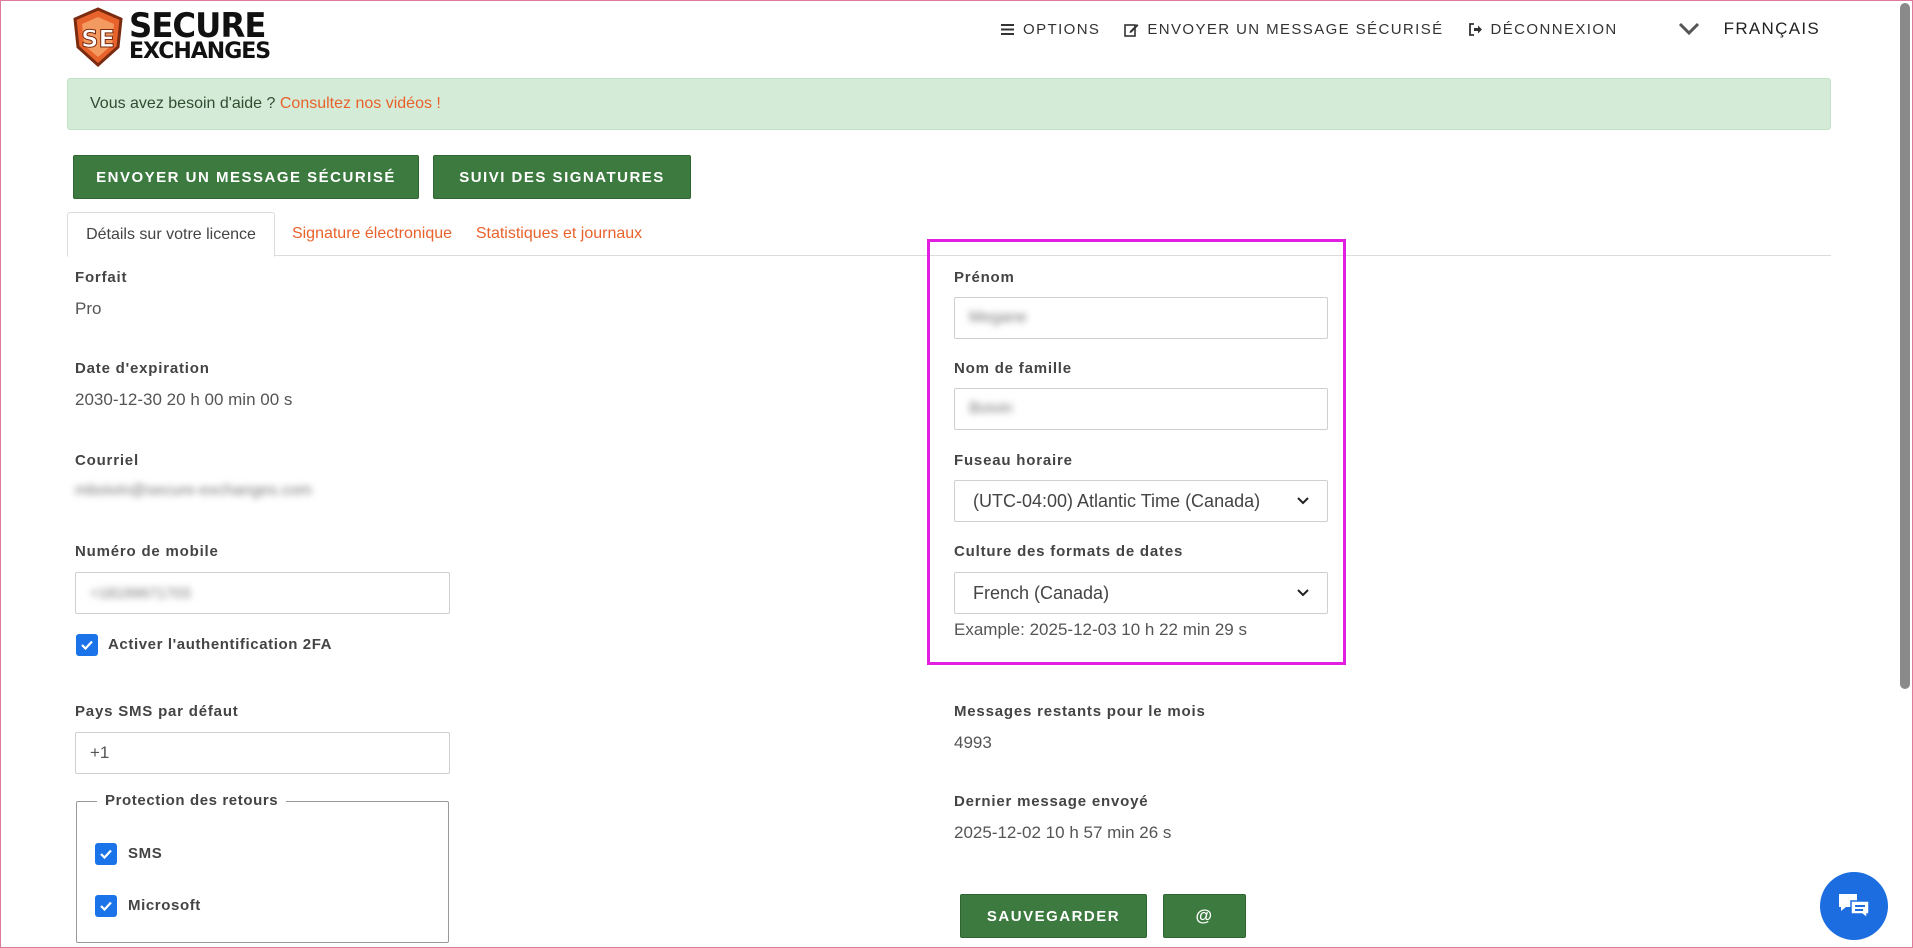  I want to click on help-alert-text: Vous avez besoin d'aide ?, so click(183, 103).